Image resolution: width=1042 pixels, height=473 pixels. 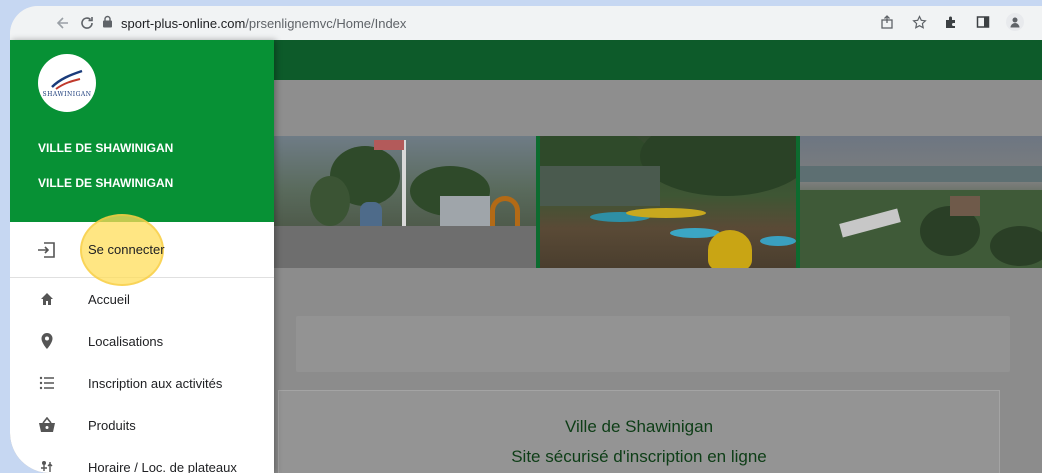 What do you see at coordinates (326, 23) in the screenshot?
I see `url-path: /prsenlignemvc/Home/Index` at bounding box center [326, 23].